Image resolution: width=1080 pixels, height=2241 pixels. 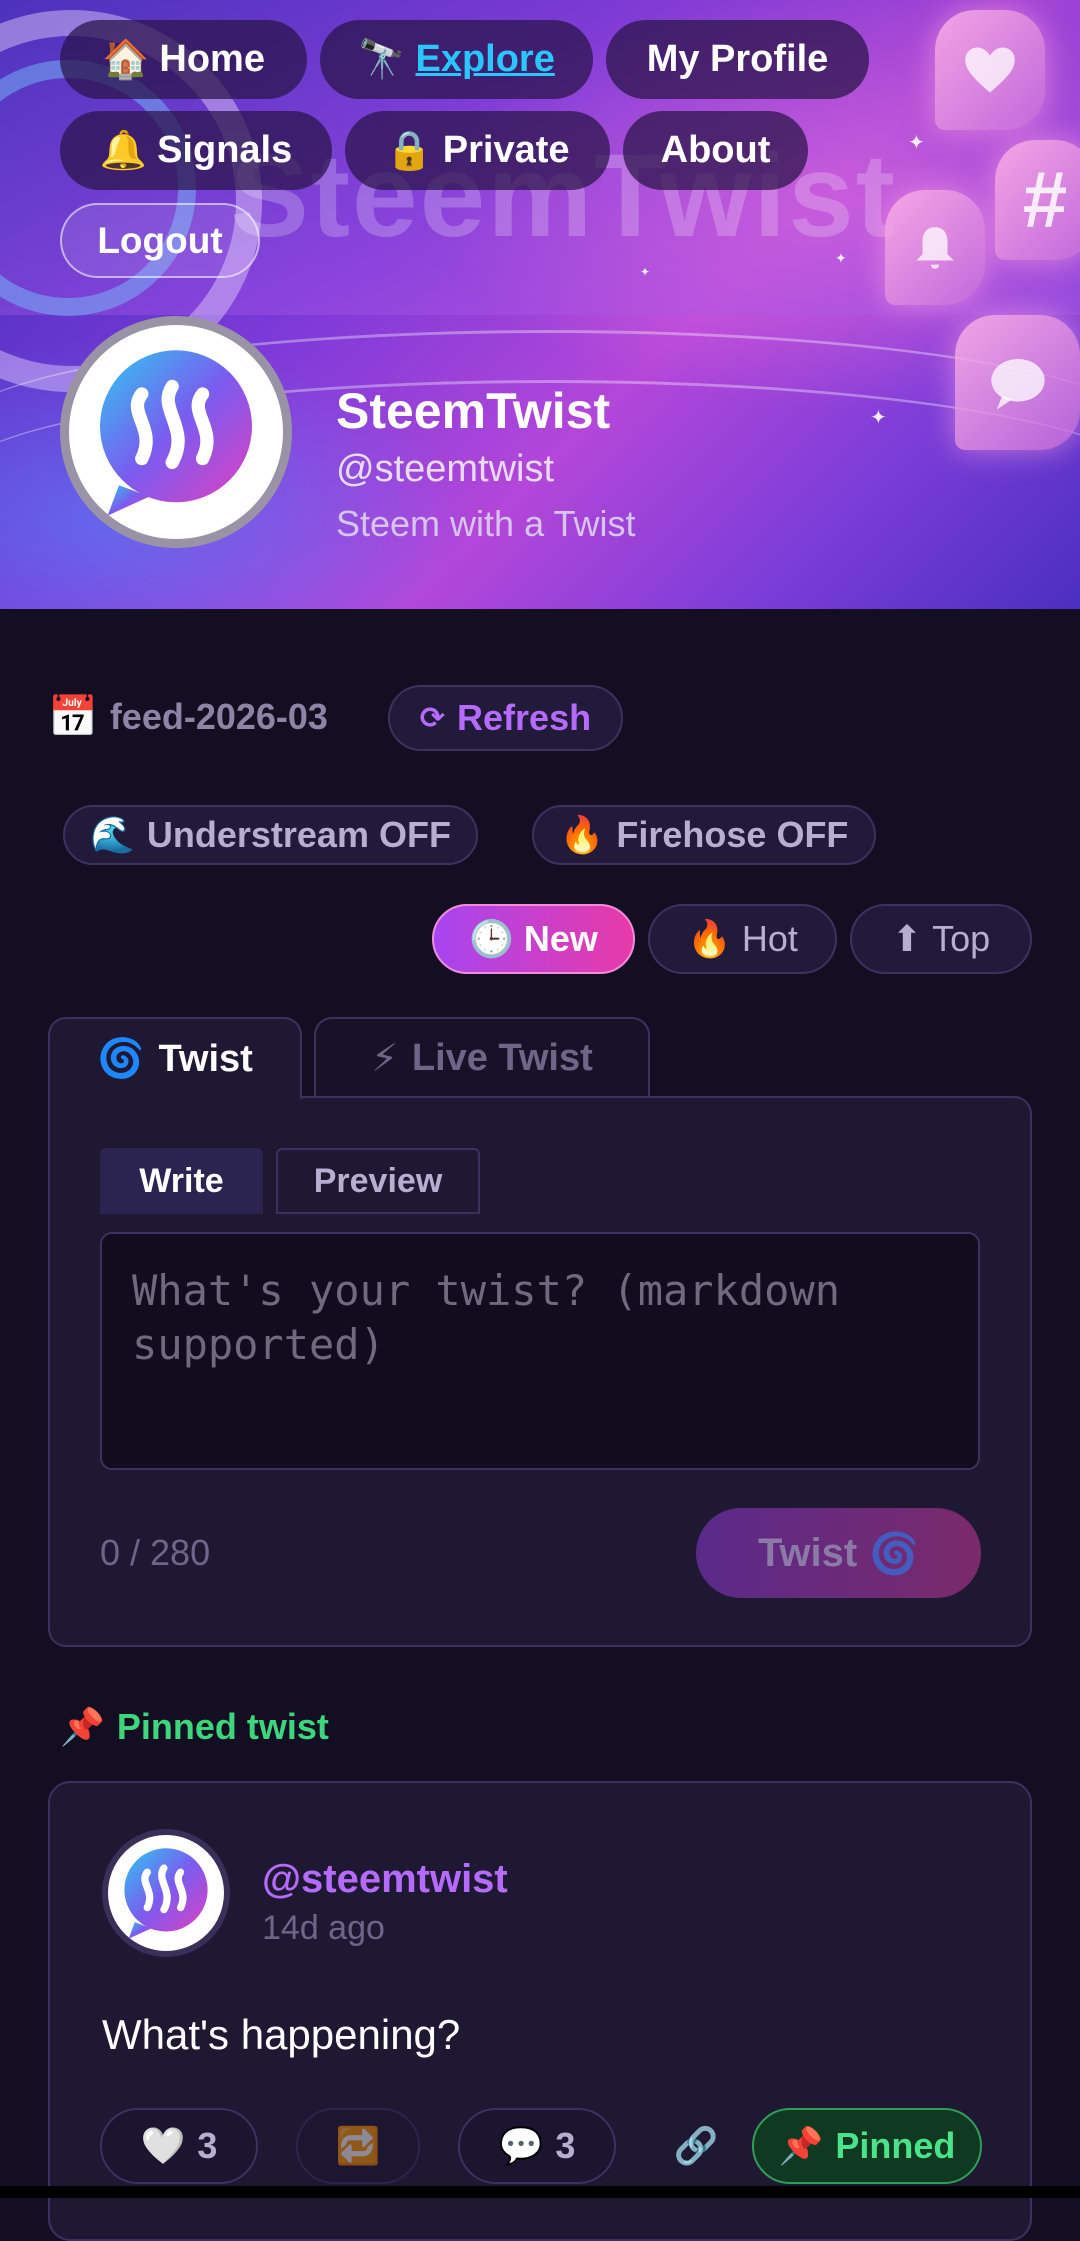 I want to click on bell-bubble-icon, so click(x=935, y=247).